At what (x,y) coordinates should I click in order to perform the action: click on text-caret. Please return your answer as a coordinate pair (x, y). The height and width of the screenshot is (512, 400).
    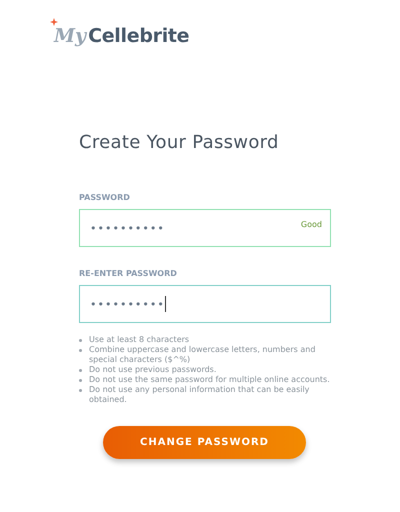
    Looking at the image, I should click on (165, 304).